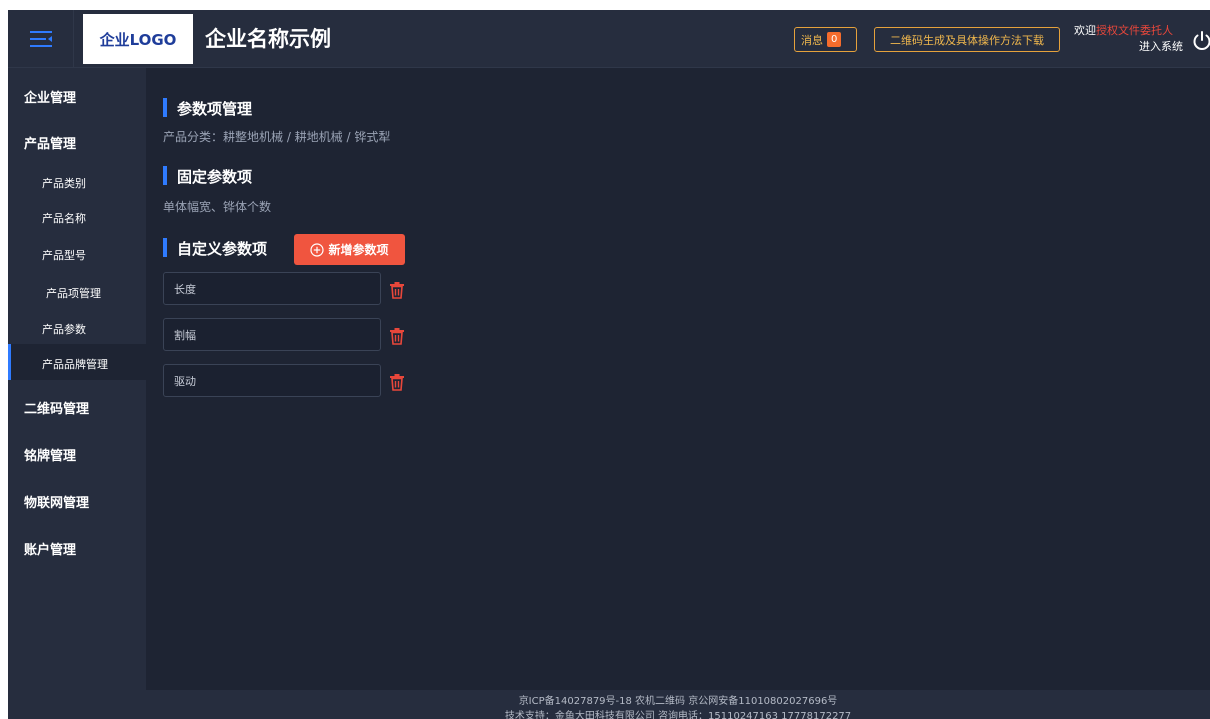  What do you see at coordinates (967, 39) in the screenshot?
I see `qr-guide-download-button: 二维码生成及具体操作方法下载` at bounding box center [967, 39].